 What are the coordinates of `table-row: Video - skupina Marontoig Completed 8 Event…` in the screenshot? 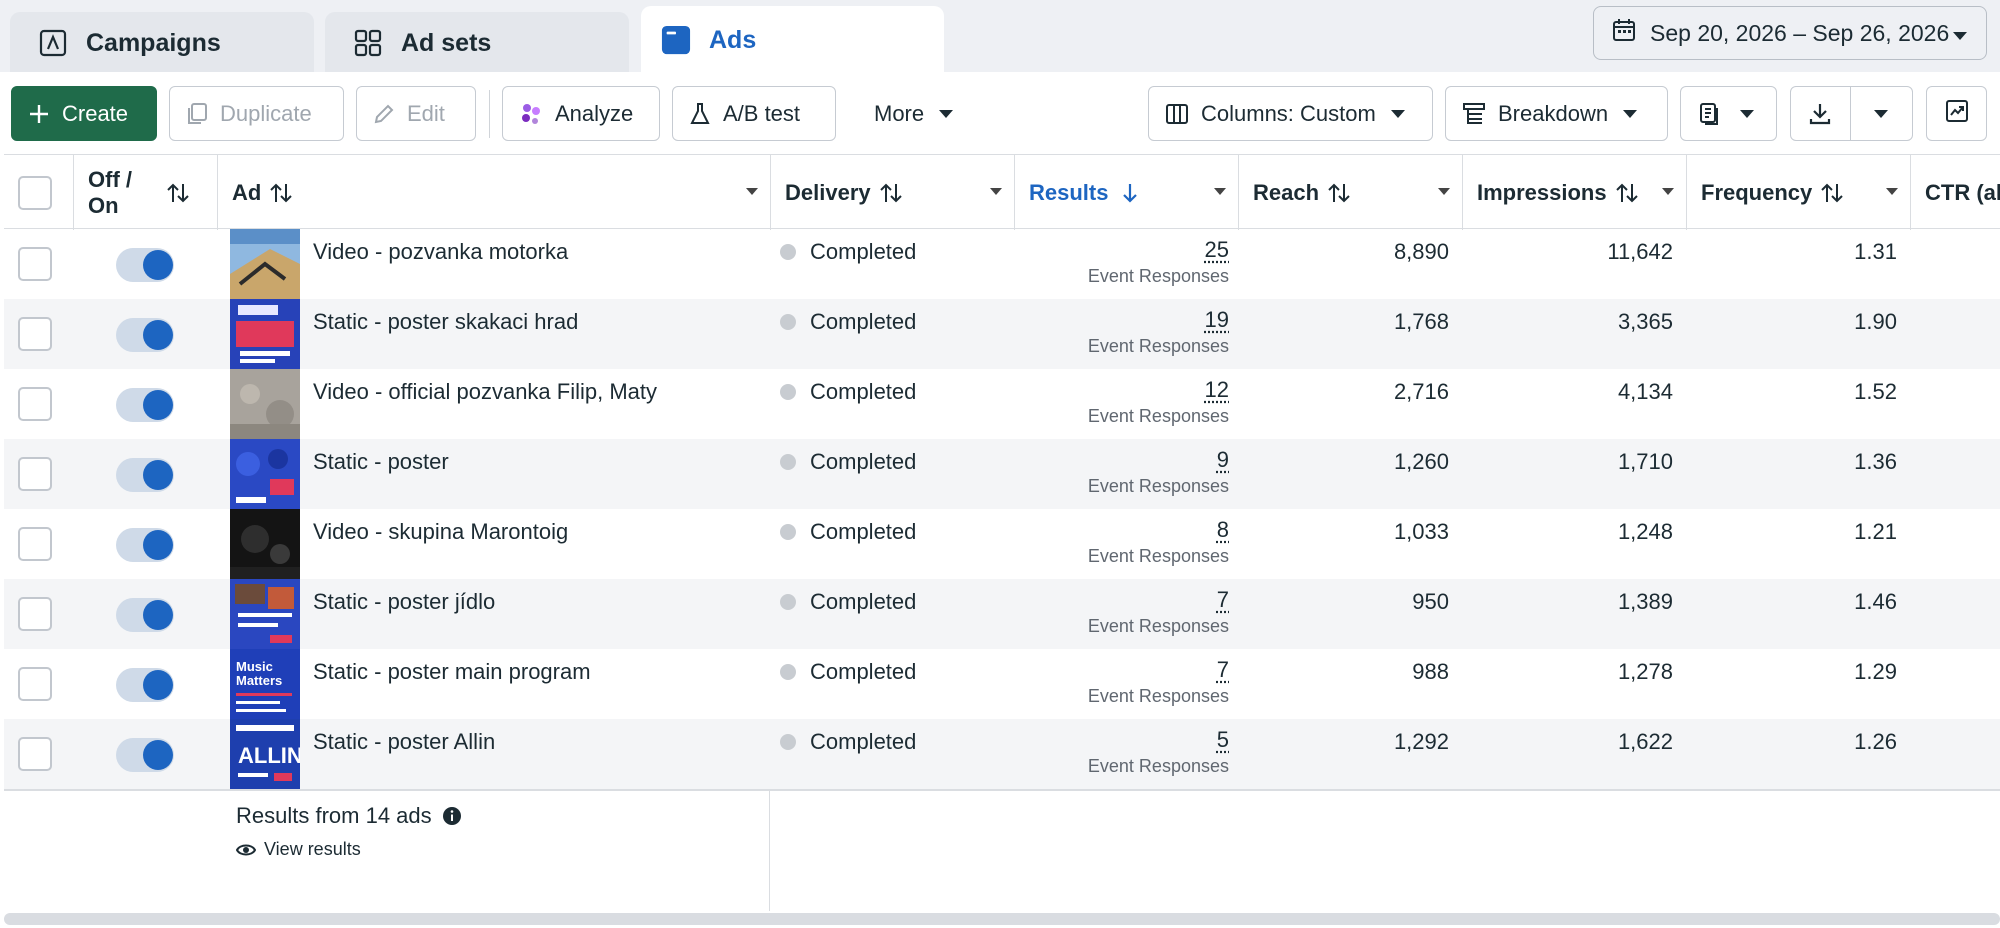 It's located at (1002, 544).